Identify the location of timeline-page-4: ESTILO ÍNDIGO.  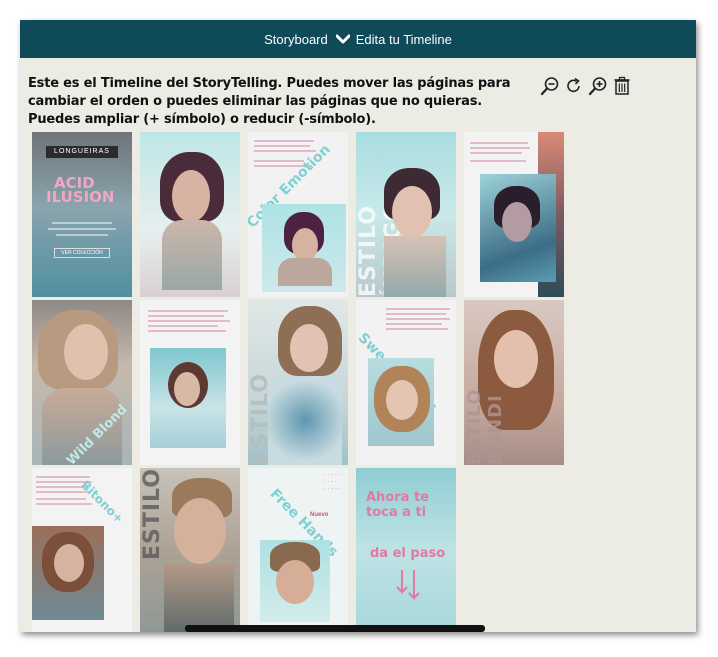
(406, 214).